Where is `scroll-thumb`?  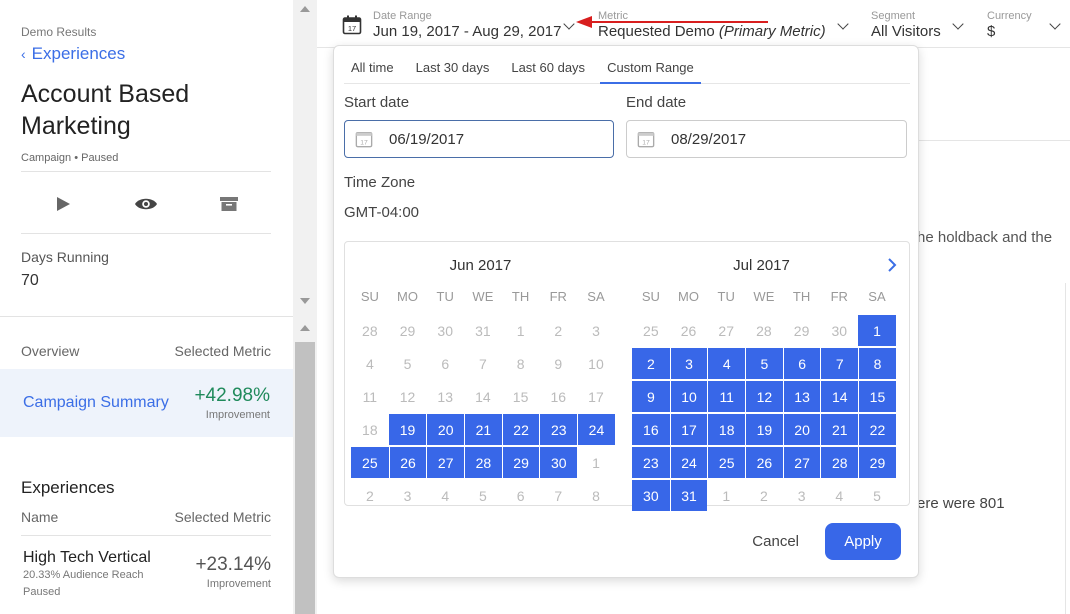
scroll-thumb is located at coordinates (305, 478).